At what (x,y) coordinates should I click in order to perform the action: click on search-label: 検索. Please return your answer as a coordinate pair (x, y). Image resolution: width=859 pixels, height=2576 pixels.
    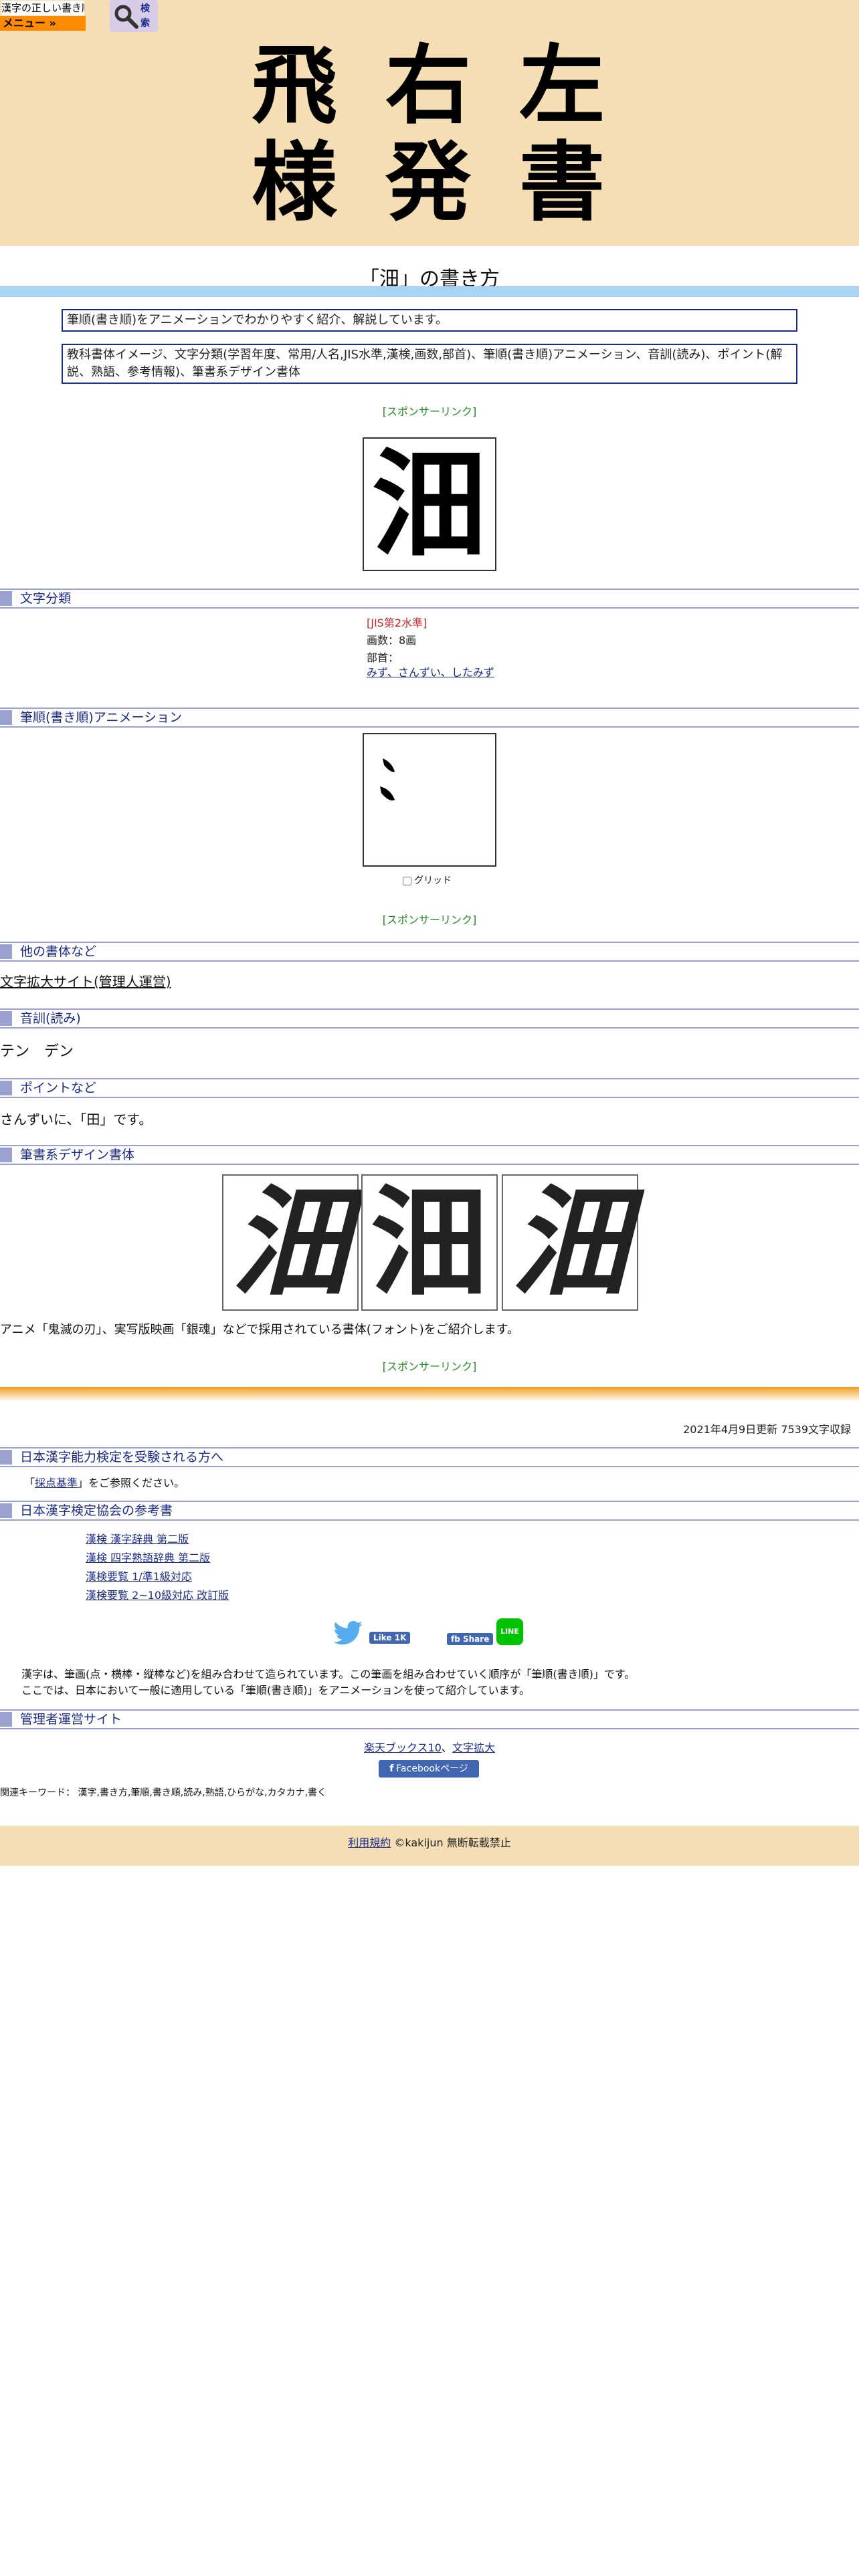
    Looking at the image, I should click on (145, 16).